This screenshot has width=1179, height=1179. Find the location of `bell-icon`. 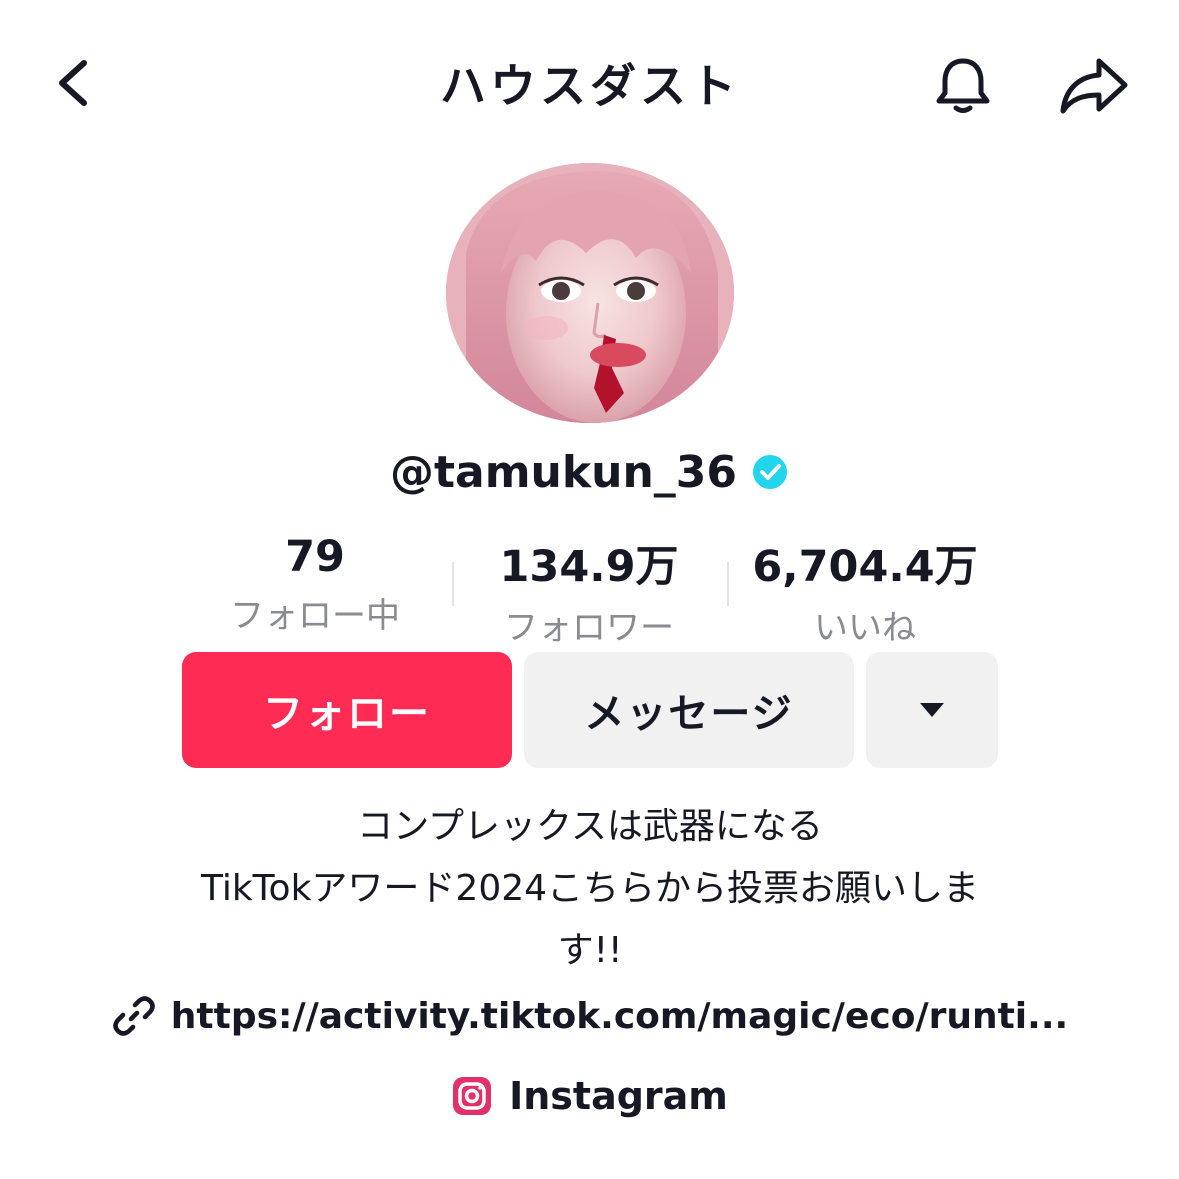

bell-icon is located at coordinates (963, 85).